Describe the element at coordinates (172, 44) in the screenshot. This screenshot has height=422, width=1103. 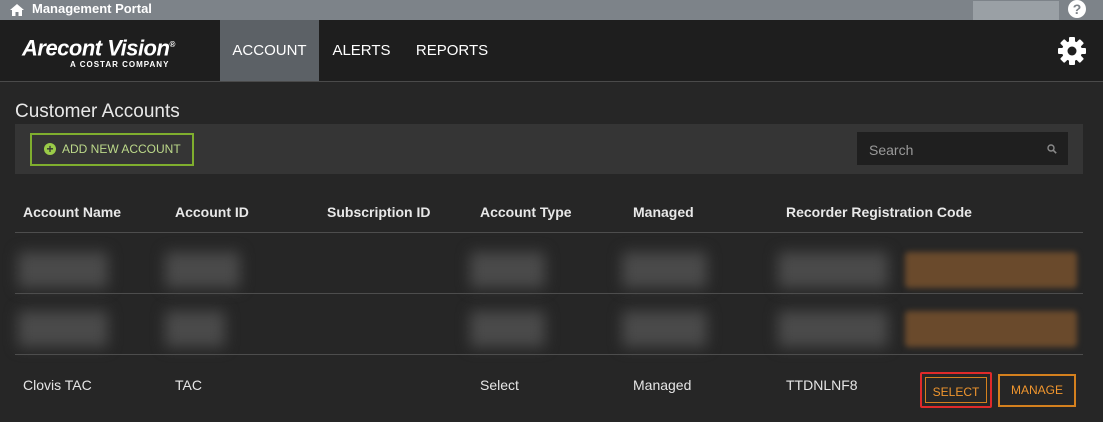
I see `registered-mark: ®` at that location.